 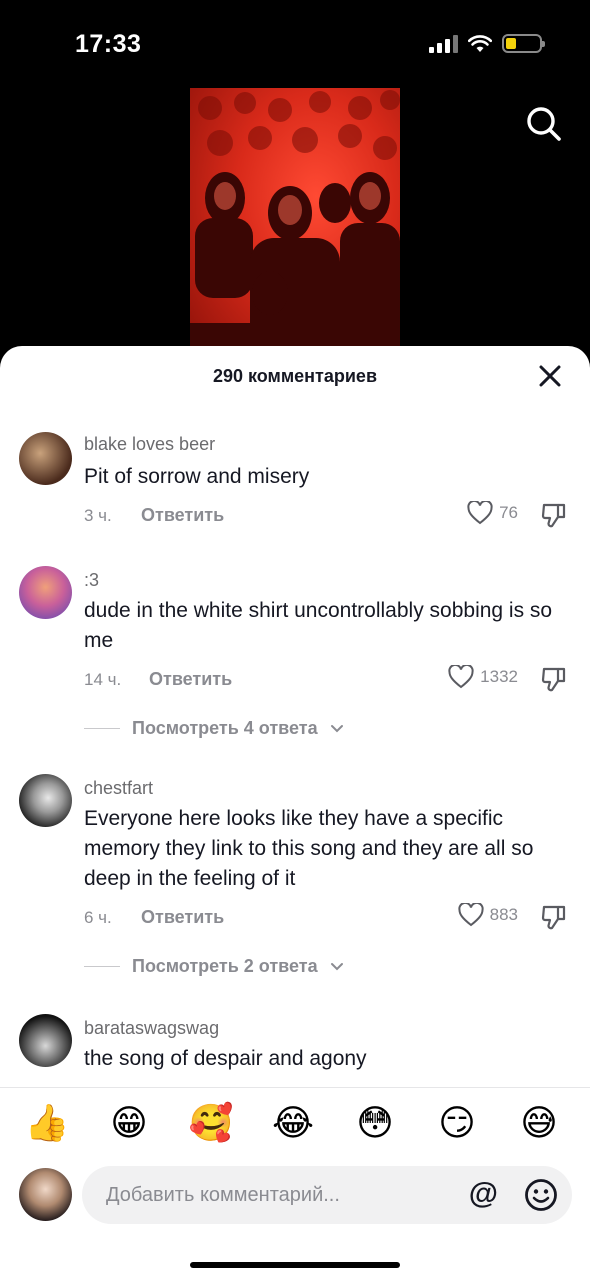 What do you see at coordinates (375, 1124) in the screenshot?
I see `emoji-flushed: 😳` at bounding box center [375, 1124].